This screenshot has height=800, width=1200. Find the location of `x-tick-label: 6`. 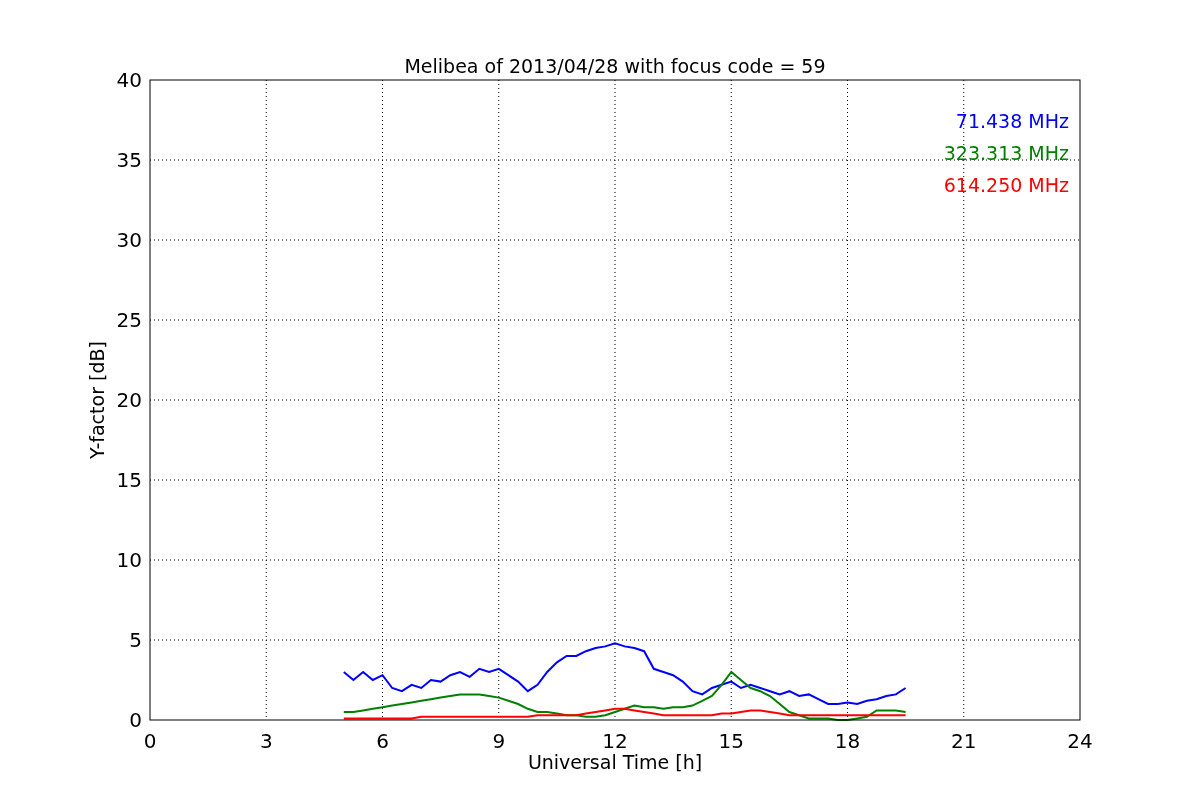

x-tick-label: 6 is located at coordinates (382, 741).